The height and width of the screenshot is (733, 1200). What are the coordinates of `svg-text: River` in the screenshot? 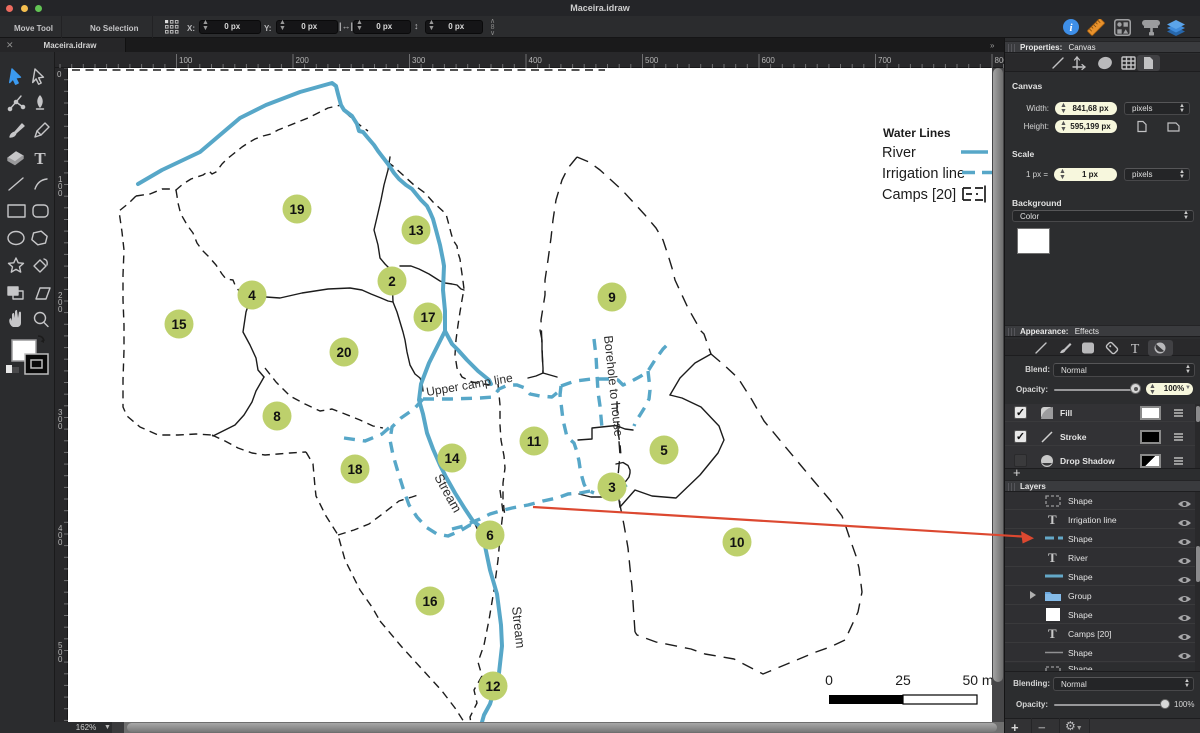 It's located at (899, 153).